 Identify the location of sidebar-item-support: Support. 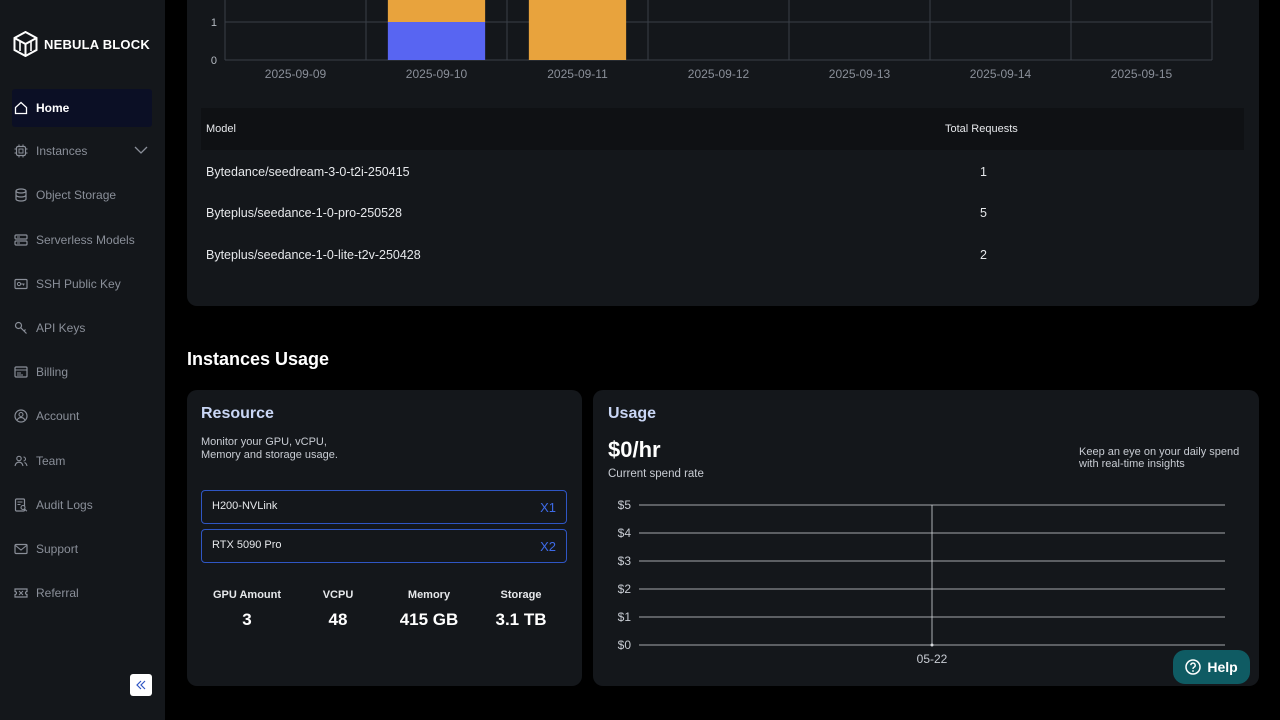
(82, 549).